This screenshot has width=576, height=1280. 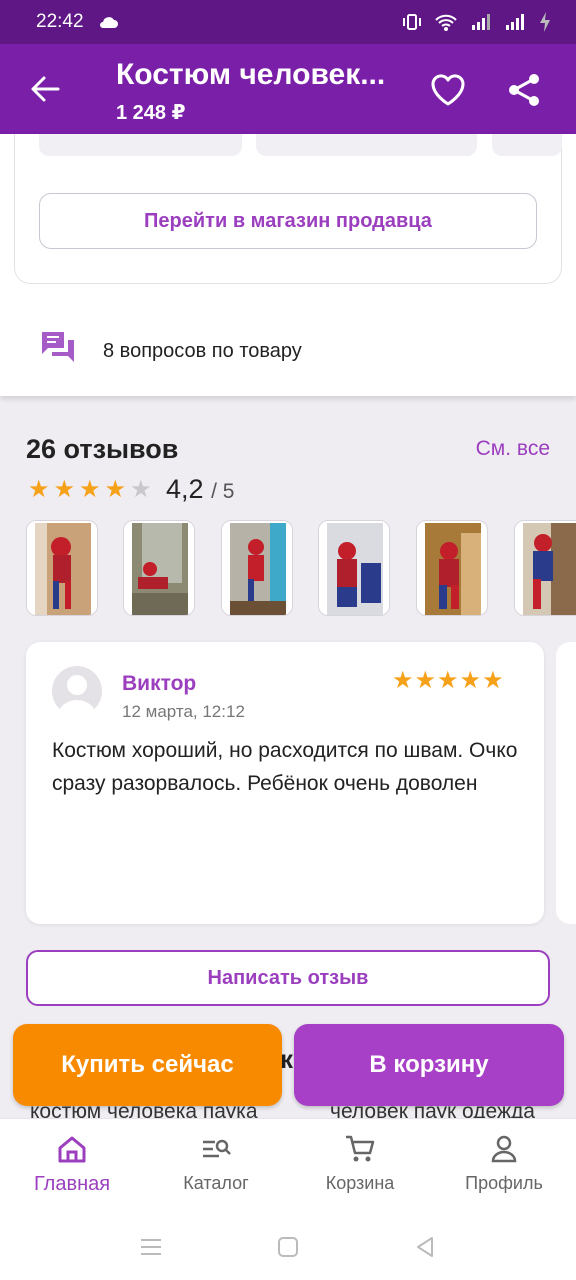 What do you see at coordinates (216, 1183) in the screenshot?
I see `nav-catalog-label: Каталог` at bounding box center [216, 1183].